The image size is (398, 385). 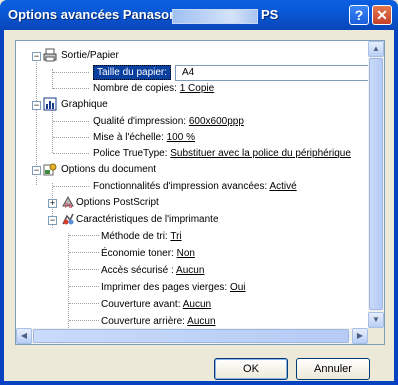 I want to click on title-bar: Options avancées Panasonic PS ? ✕, so click(x=199, y=15).